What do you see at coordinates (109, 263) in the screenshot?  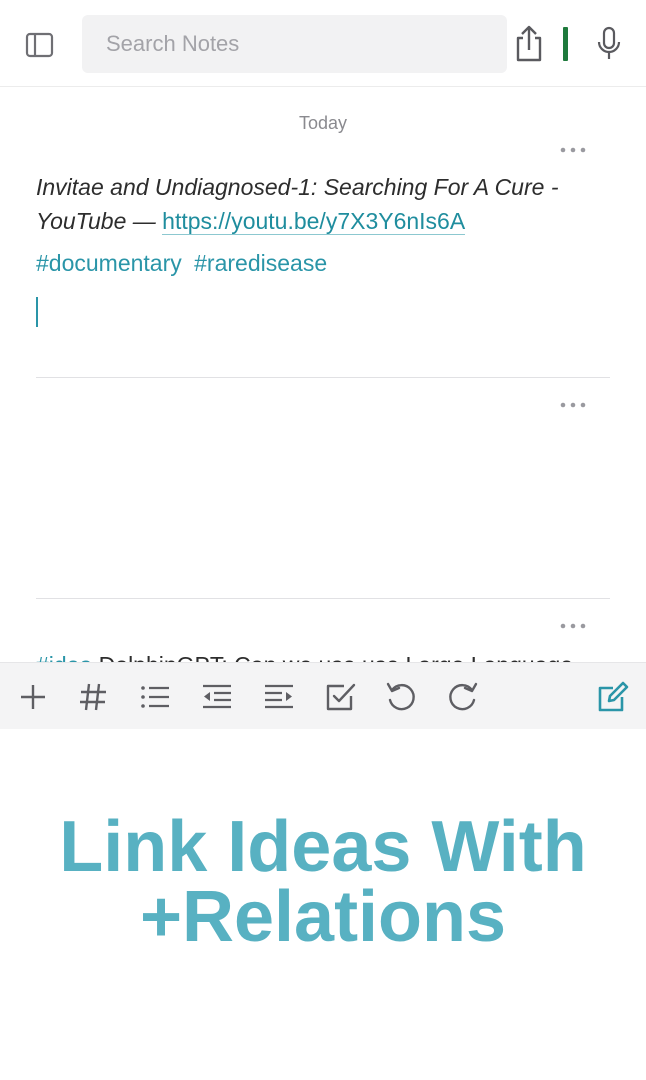 I see `tag-documentary: #documentary` at bounding box center [109, 263].